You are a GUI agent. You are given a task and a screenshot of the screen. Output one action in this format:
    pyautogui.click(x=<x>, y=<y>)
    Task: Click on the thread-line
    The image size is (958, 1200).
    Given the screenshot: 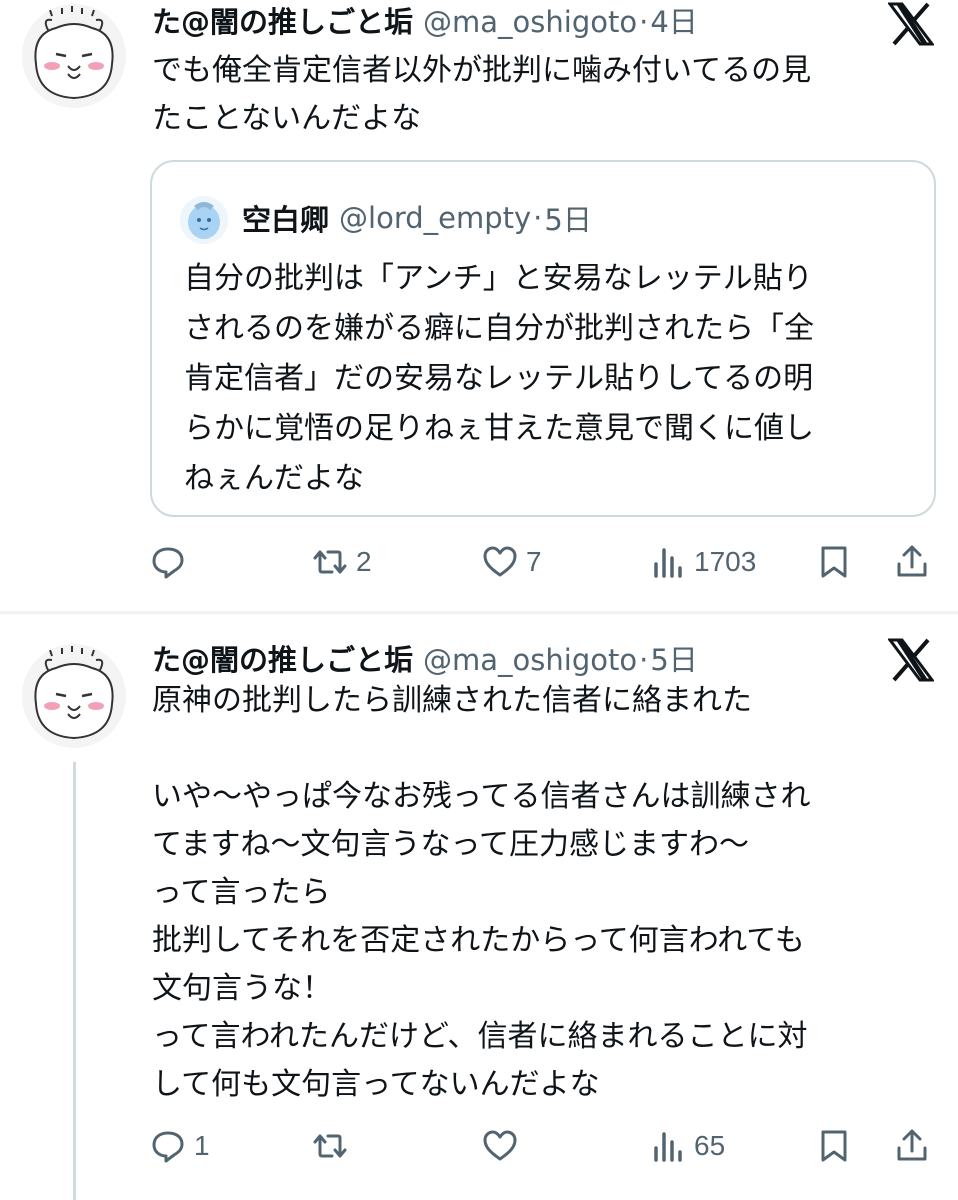 What is the action you would take?
    pyautogui.click(x=74, y=981)
    